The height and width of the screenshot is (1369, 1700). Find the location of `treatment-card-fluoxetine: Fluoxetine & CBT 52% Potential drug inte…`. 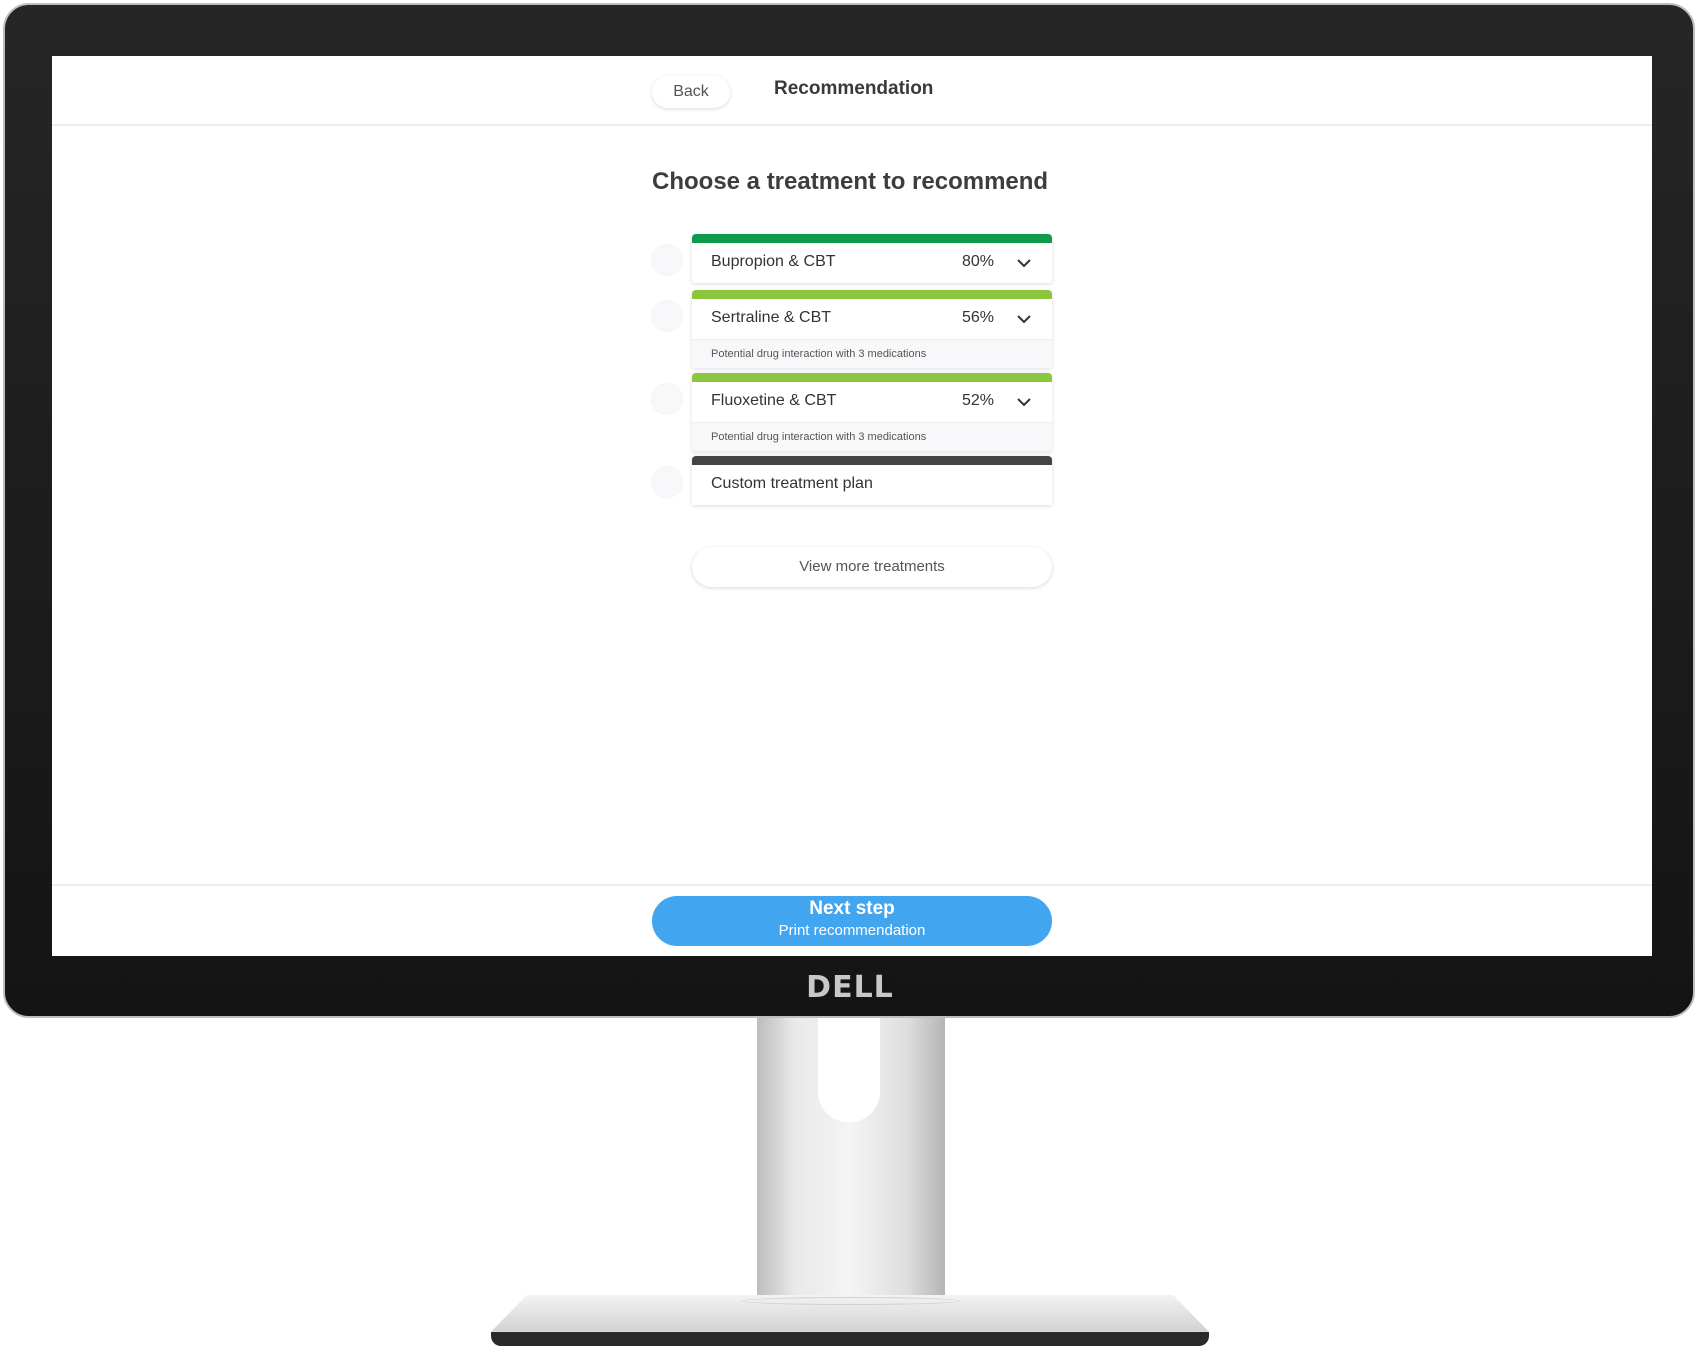

treatment-card-fluoxetine: Fluoxetine & CBT 52% Potential drug inte… is located at coordinates (872, 412).